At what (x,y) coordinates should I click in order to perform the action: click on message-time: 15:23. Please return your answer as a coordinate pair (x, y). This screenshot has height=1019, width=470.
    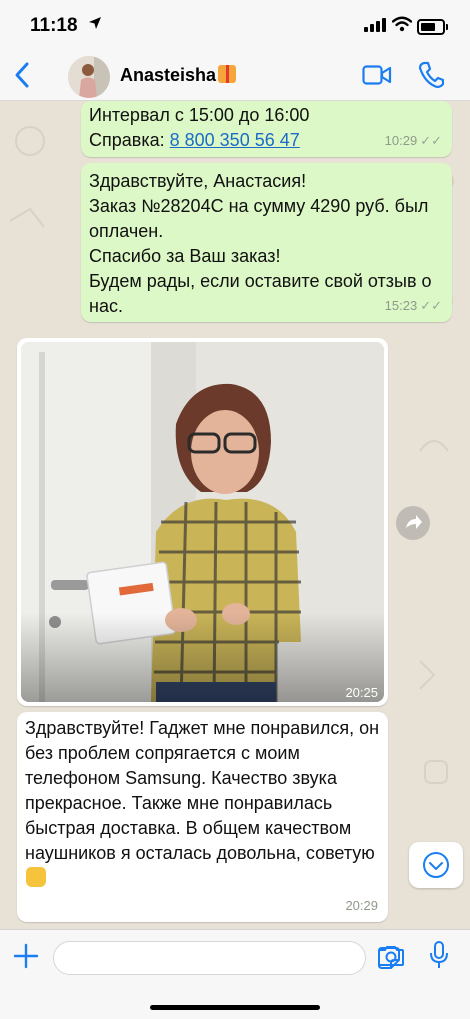
    Looking at the image, I should click on (401, 305).